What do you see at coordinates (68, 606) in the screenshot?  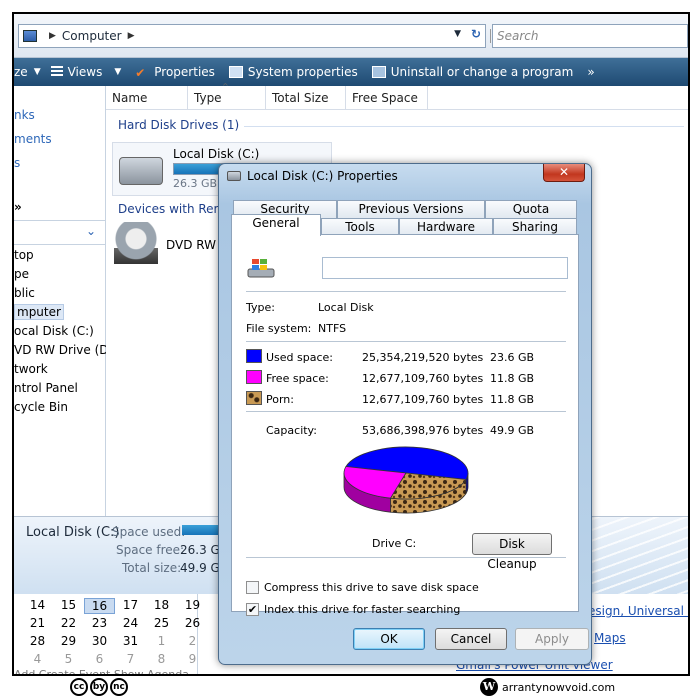 I see `calendar-day: 15` at bounding box center [68, 606].